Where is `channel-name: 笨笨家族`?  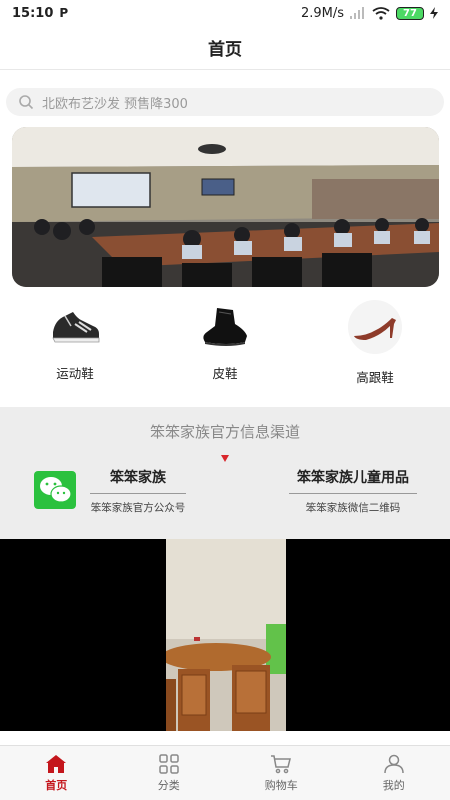 channel-name: 笨笨家族 is located at coordinates (138, 478).